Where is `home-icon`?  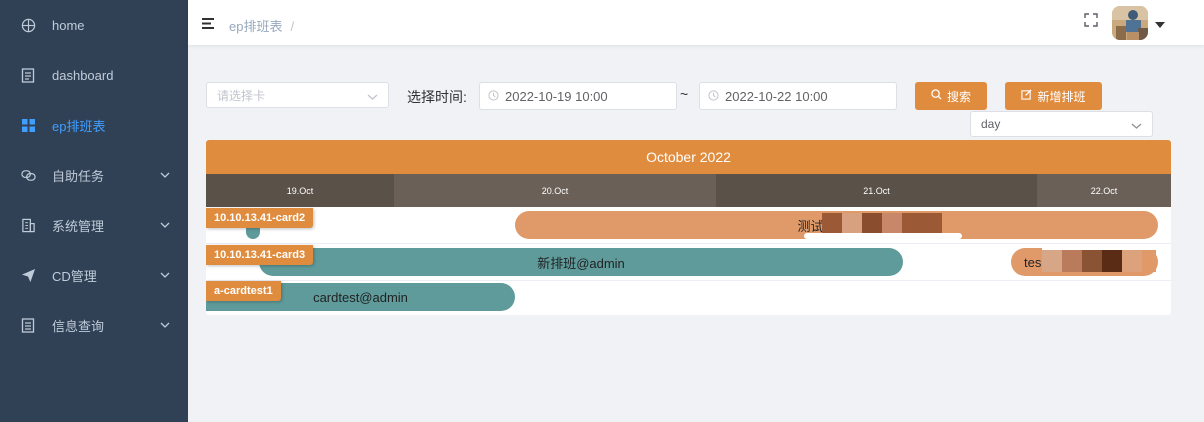
home-icon is located at coordinates (28, 25).